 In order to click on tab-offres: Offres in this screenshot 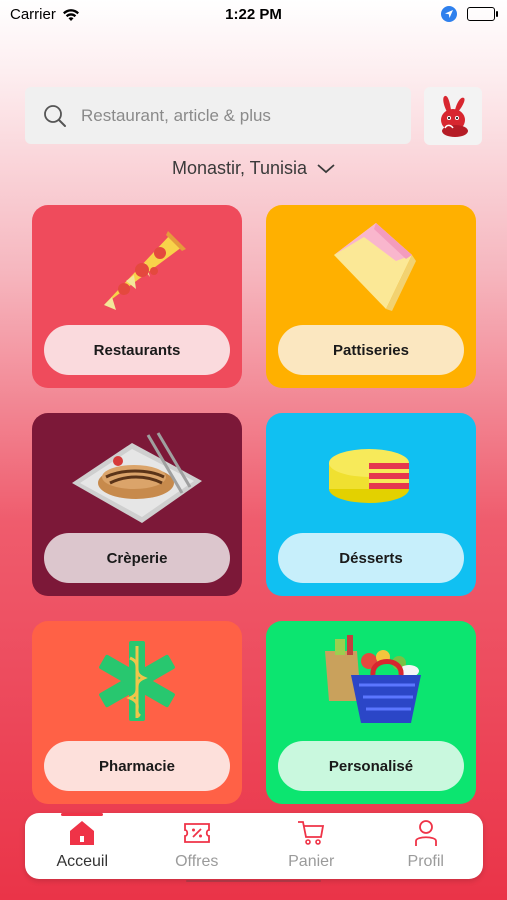, I will do `click(197, 846)`.